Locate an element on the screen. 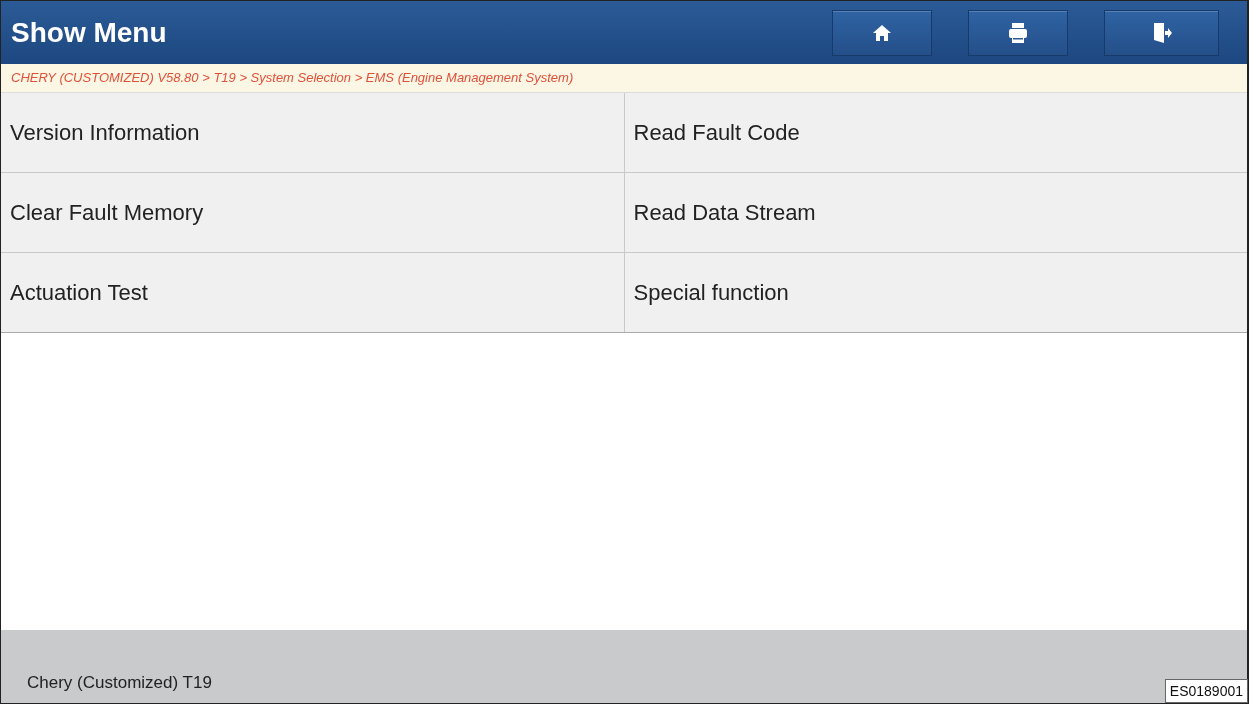 The height and width of the screenshot is (704, 1249). breadcrumb: CHERY (CUSTOMIZED) V58.80 > T19 > System Selection > EMS (Engine Management System) is located at coordinates (624, 78).